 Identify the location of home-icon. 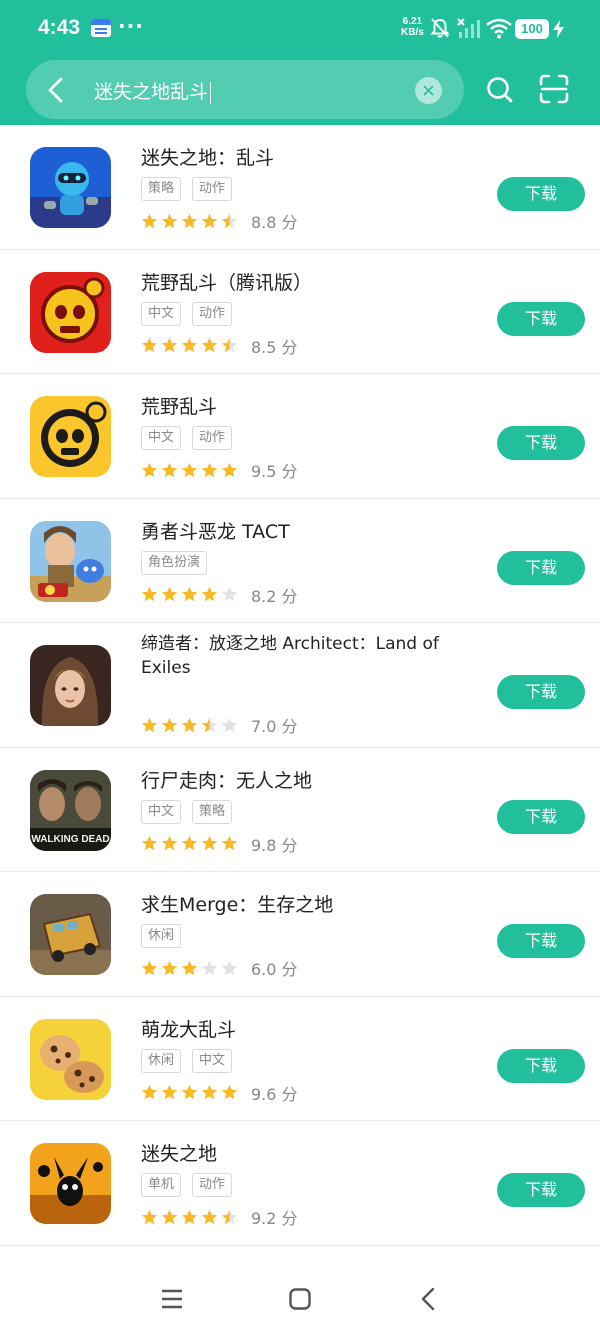
(300, 1299).